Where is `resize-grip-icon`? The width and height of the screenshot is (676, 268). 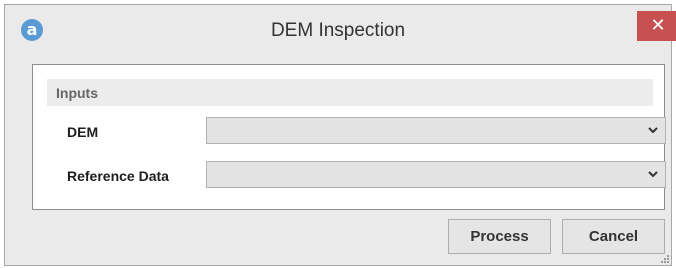 resize-grip-icon is located at coordinates (664, 258).